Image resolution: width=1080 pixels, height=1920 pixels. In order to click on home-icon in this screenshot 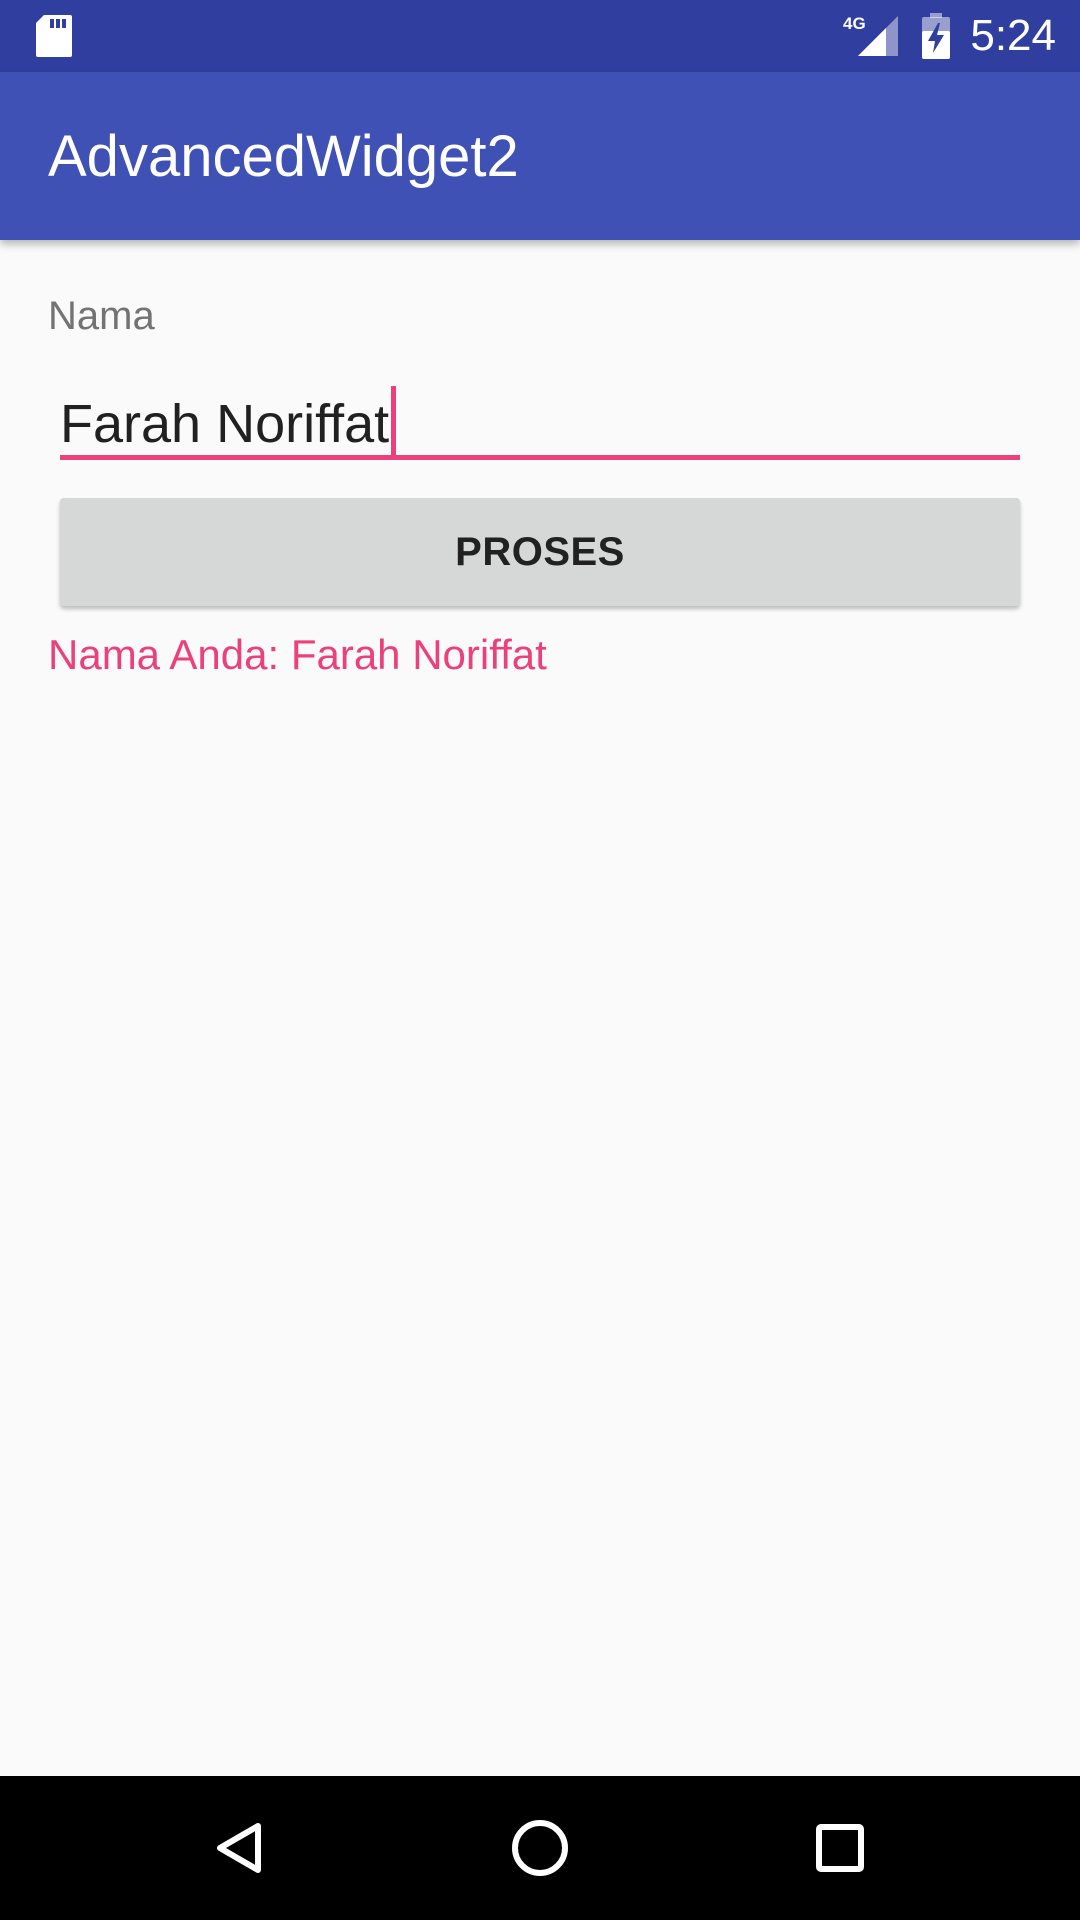, I will do `click(540, 1848)`.